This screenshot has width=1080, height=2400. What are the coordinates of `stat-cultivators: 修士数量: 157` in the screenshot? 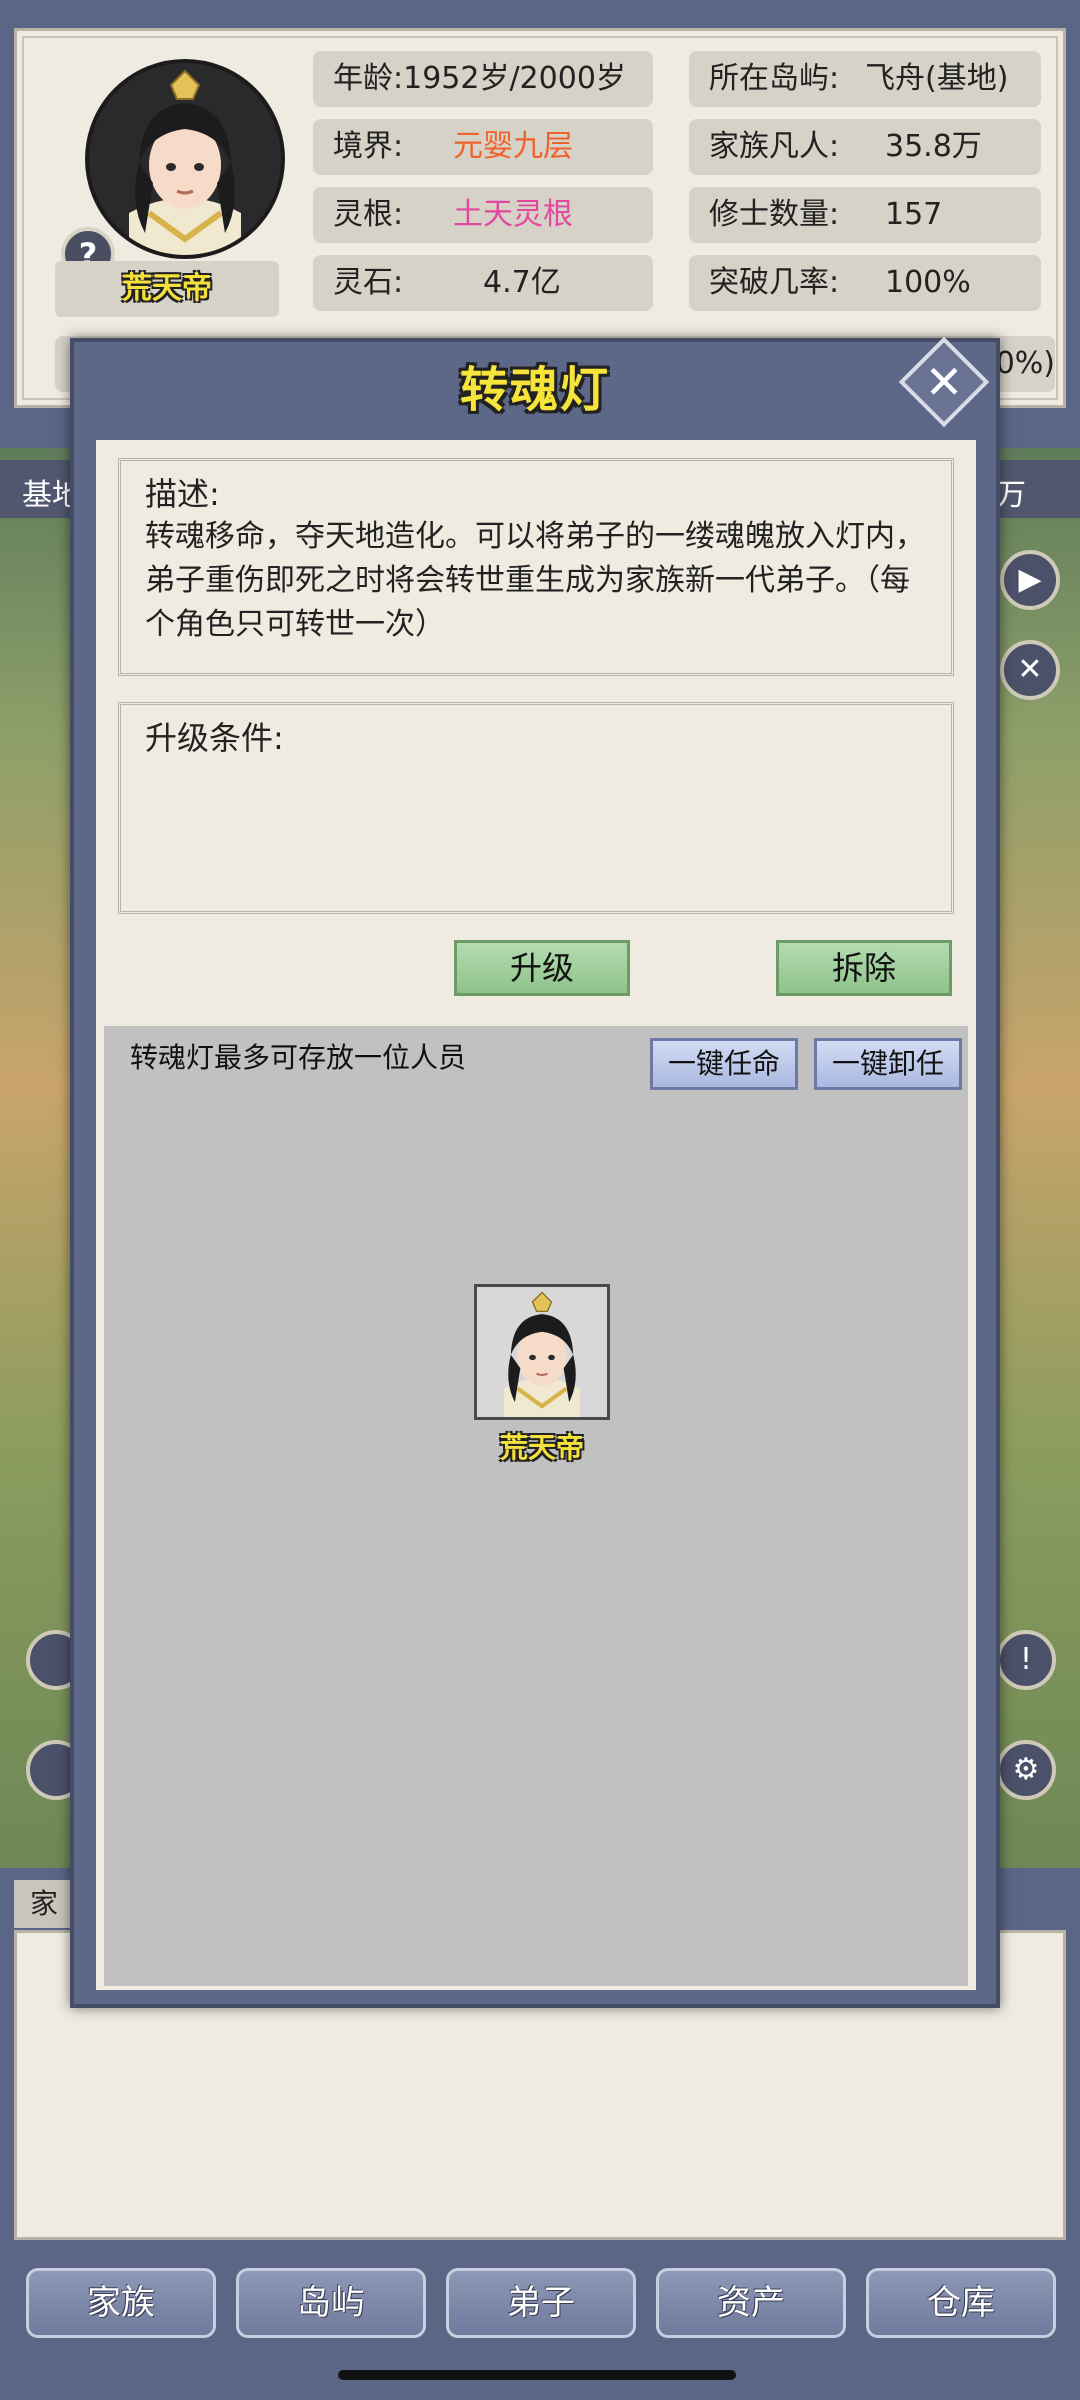 It's located at (865, 215).